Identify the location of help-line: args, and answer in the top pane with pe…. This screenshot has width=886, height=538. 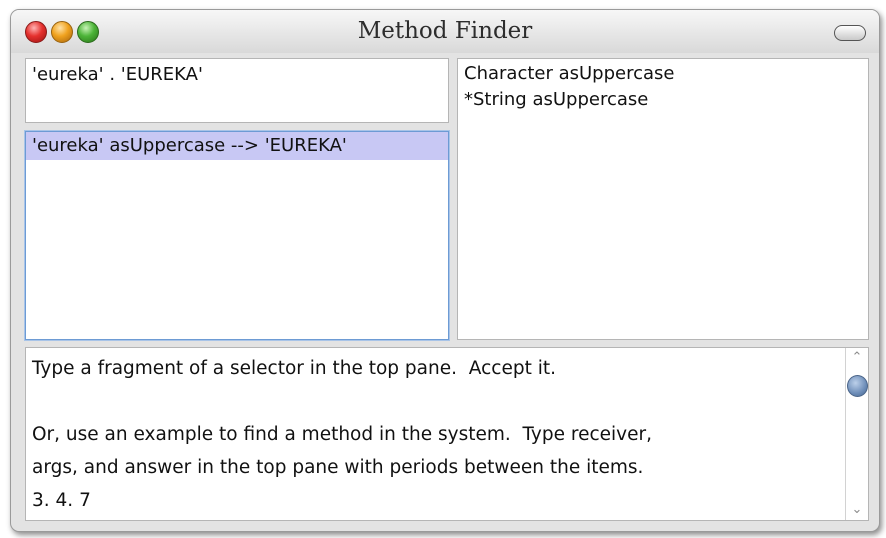
(338, 467).